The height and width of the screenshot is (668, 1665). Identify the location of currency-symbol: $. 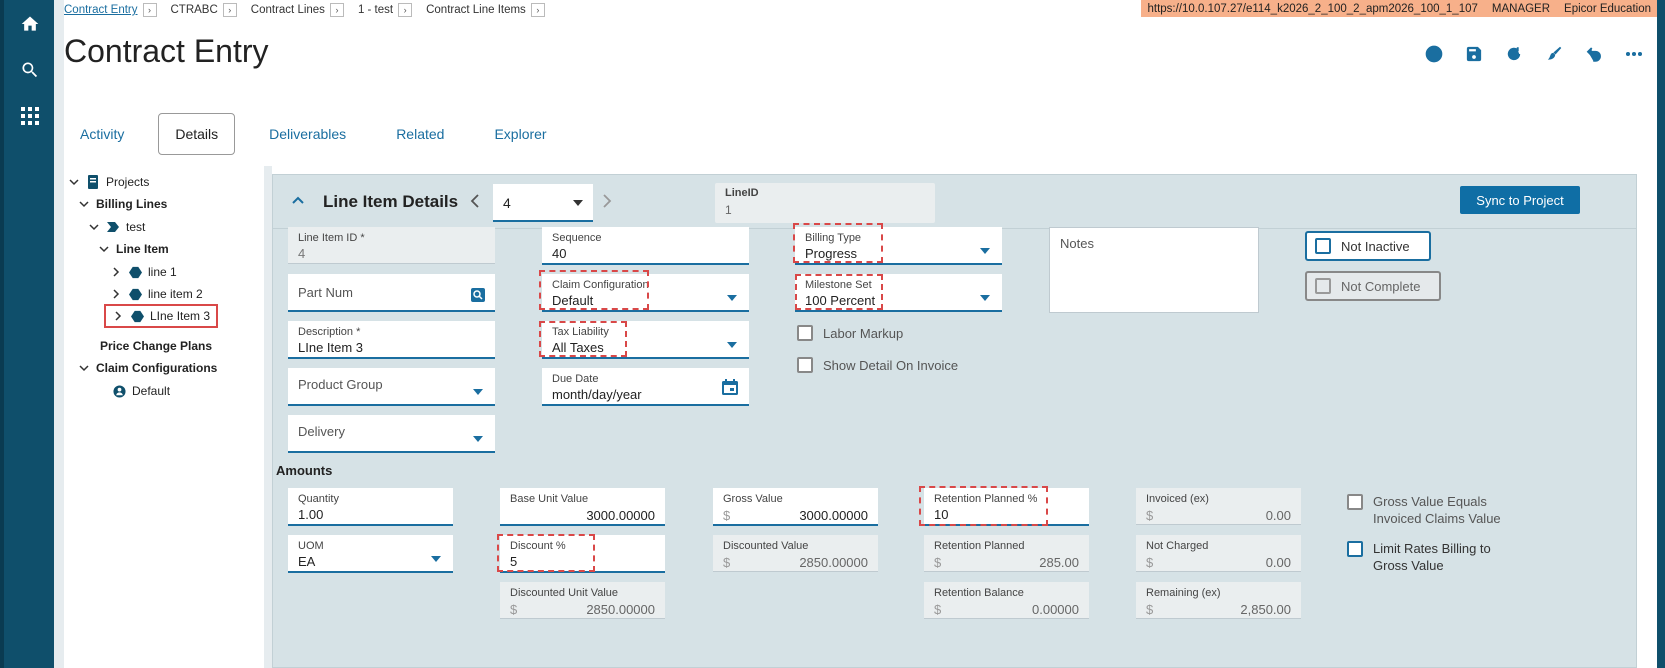
(1150, 609).